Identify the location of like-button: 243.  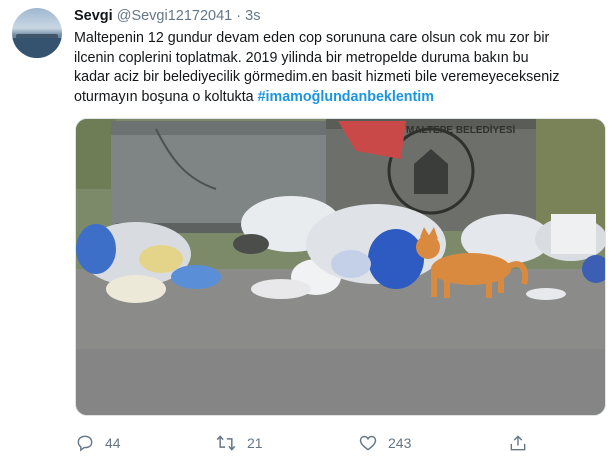
(384, 443).